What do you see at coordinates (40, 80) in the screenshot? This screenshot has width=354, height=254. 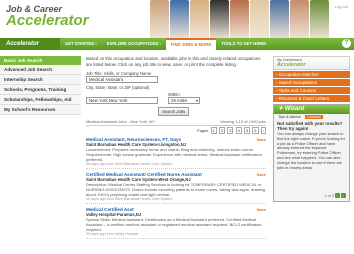 I see `sidebar-item-internship-search: Internship Search` at bounding box center [40, 80].